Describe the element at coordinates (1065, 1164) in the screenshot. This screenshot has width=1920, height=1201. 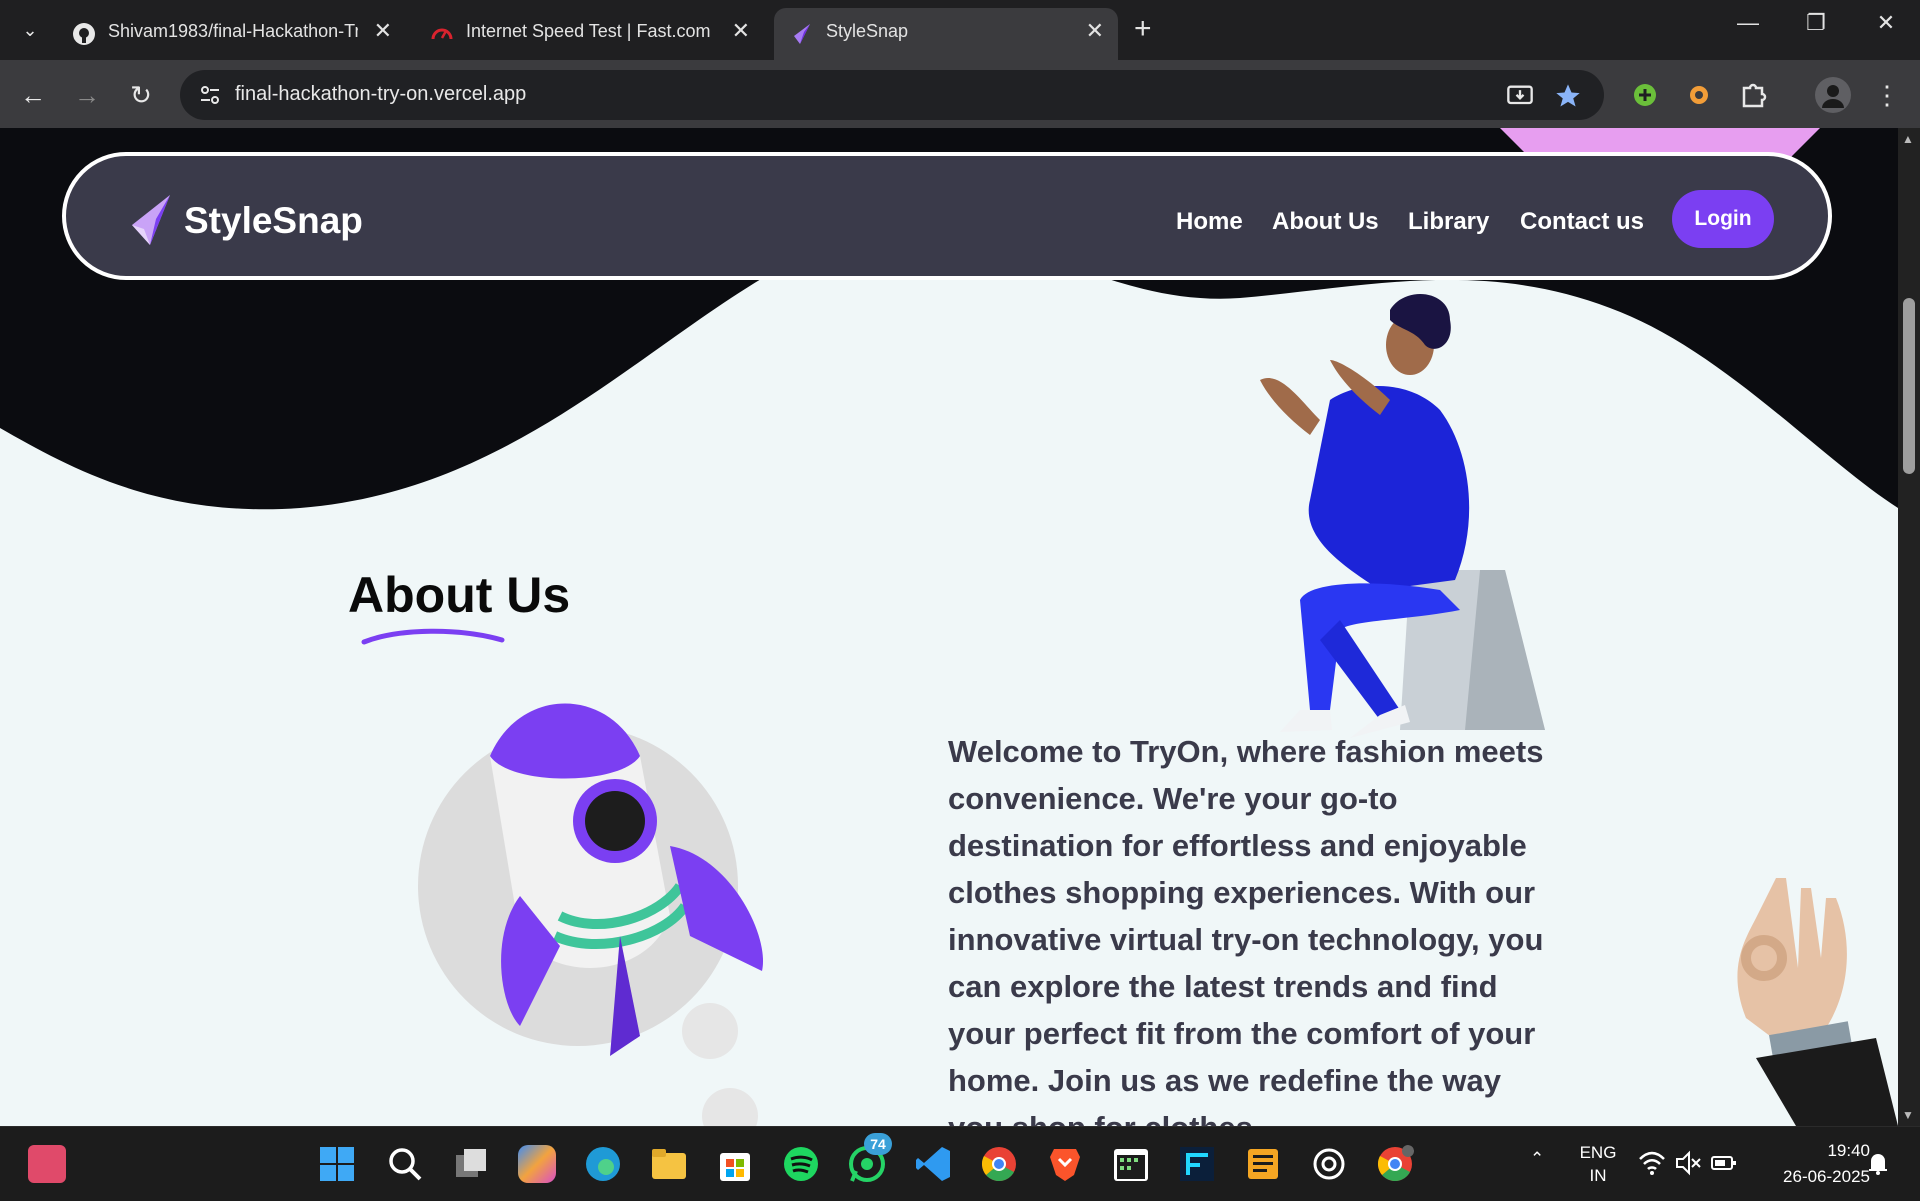
I see `brave-browser-icon` at that location.